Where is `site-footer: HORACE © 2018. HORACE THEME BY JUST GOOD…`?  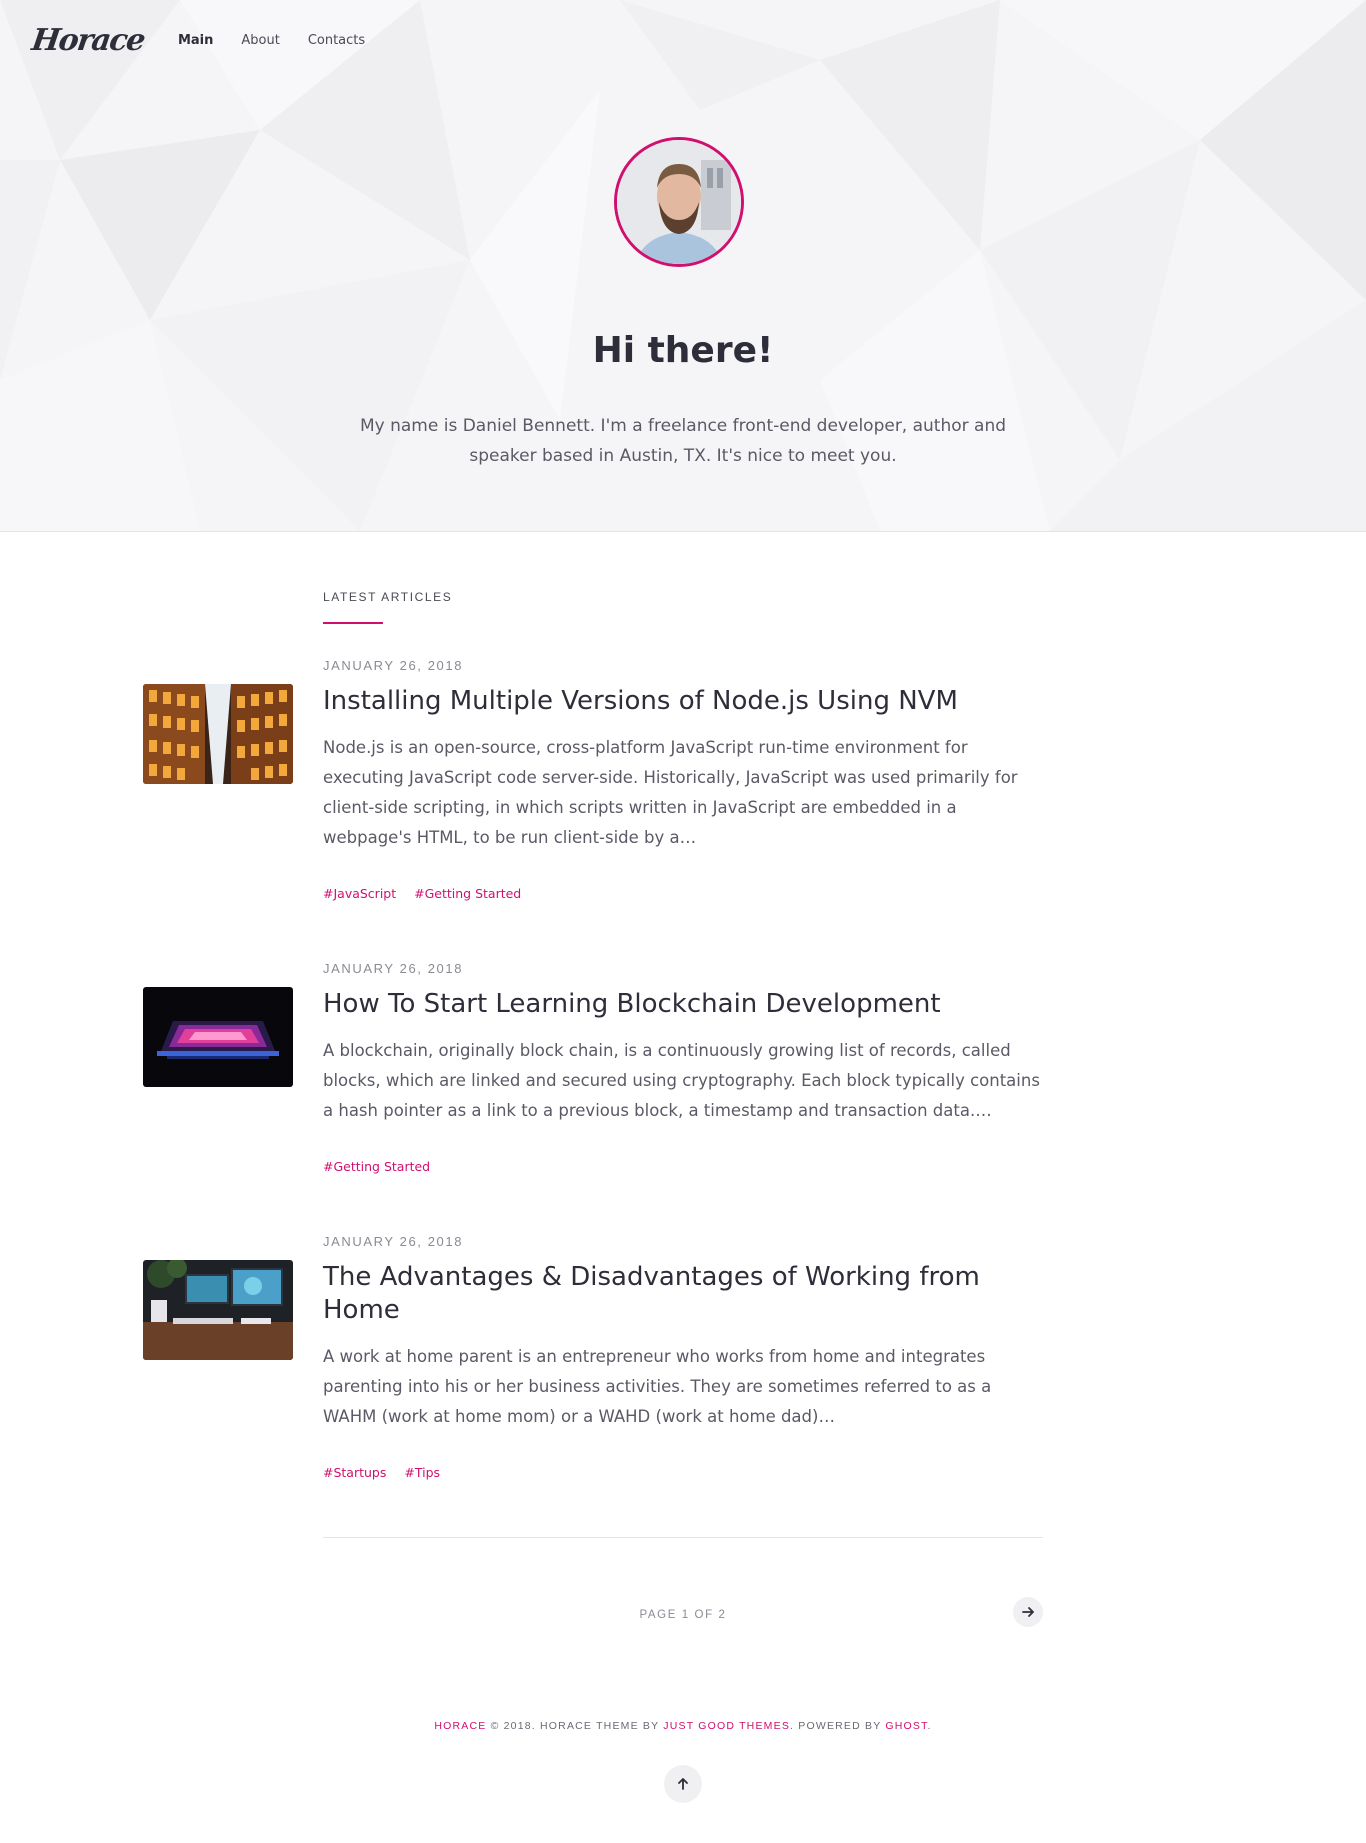 site-footer: HORACE © 2018. HORACE THEME BY JUST GOOD… is located at coordinates (683, 1726).